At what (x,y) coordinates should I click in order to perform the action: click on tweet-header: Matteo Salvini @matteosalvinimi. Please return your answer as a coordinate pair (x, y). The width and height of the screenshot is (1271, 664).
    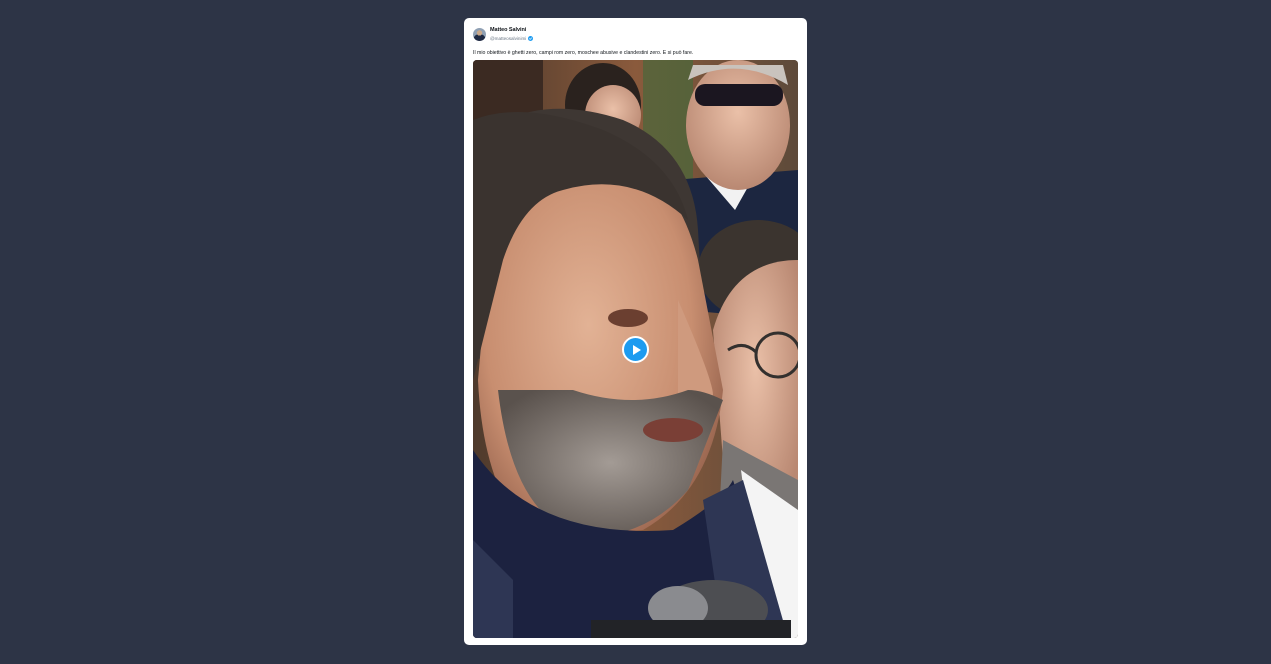
    Looking at the image, I should click on (635, 34).